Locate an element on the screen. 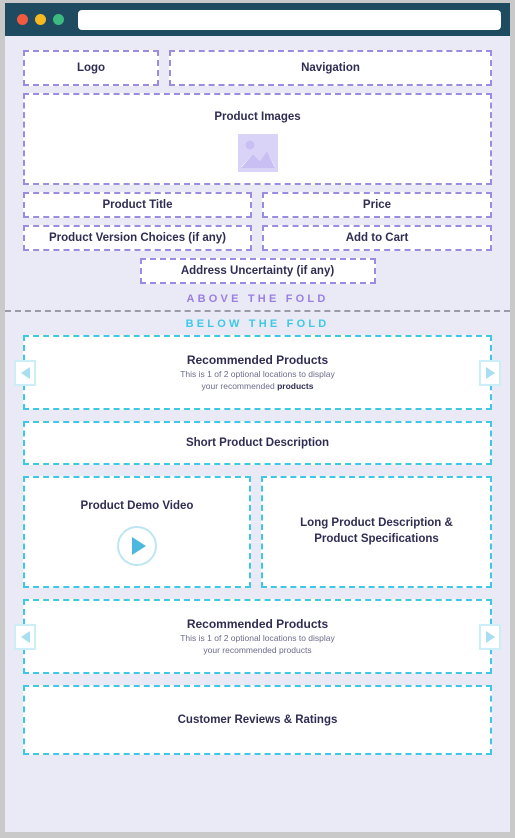 This screenshot has width=515, height=838. recommended-products-title-bottom: Recommended Products is located at coordinates (257, 624).